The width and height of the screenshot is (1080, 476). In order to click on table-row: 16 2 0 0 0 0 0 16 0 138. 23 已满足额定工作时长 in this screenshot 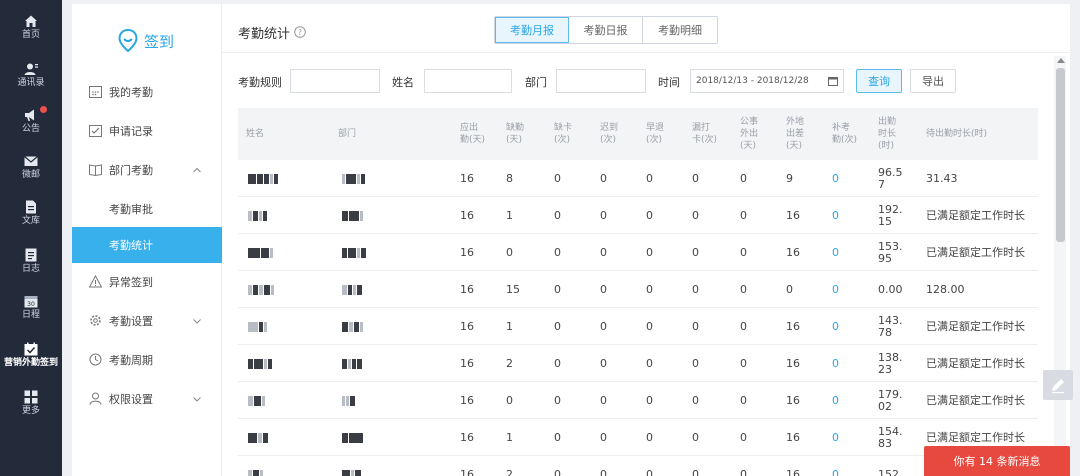, I will do `click(638, 363)`.